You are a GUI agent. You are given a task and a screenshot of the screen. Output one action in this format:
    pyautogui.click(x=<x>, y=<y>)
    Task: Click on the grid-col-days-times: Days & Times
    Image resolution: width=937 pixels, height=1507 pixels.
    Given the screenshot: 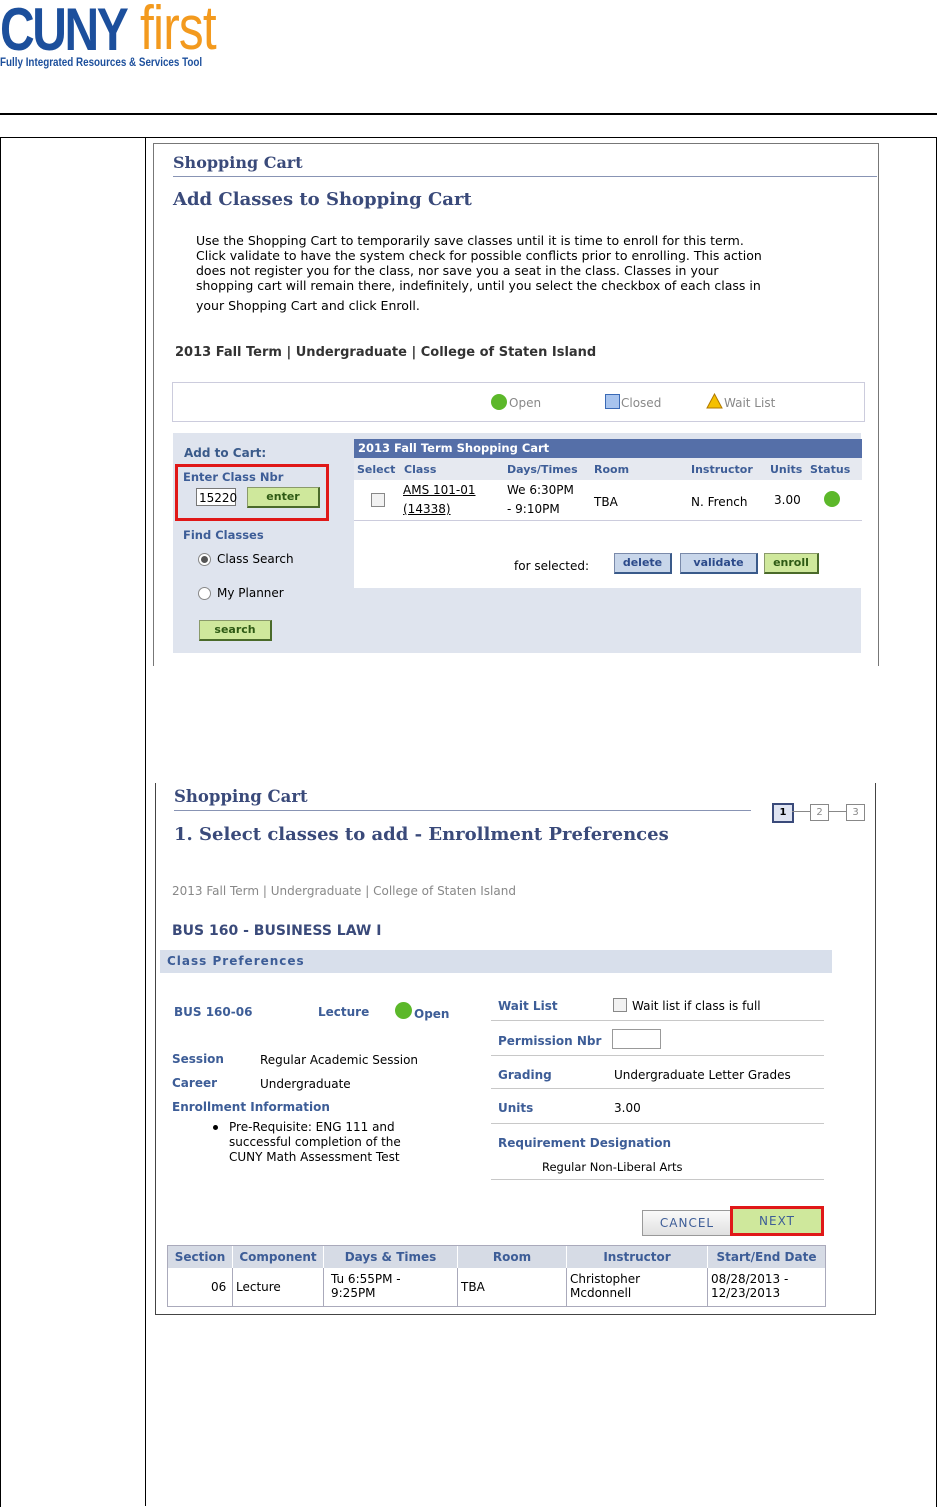 What is the action you would take?
    pyautogui.click(x=391, y=1257)
    